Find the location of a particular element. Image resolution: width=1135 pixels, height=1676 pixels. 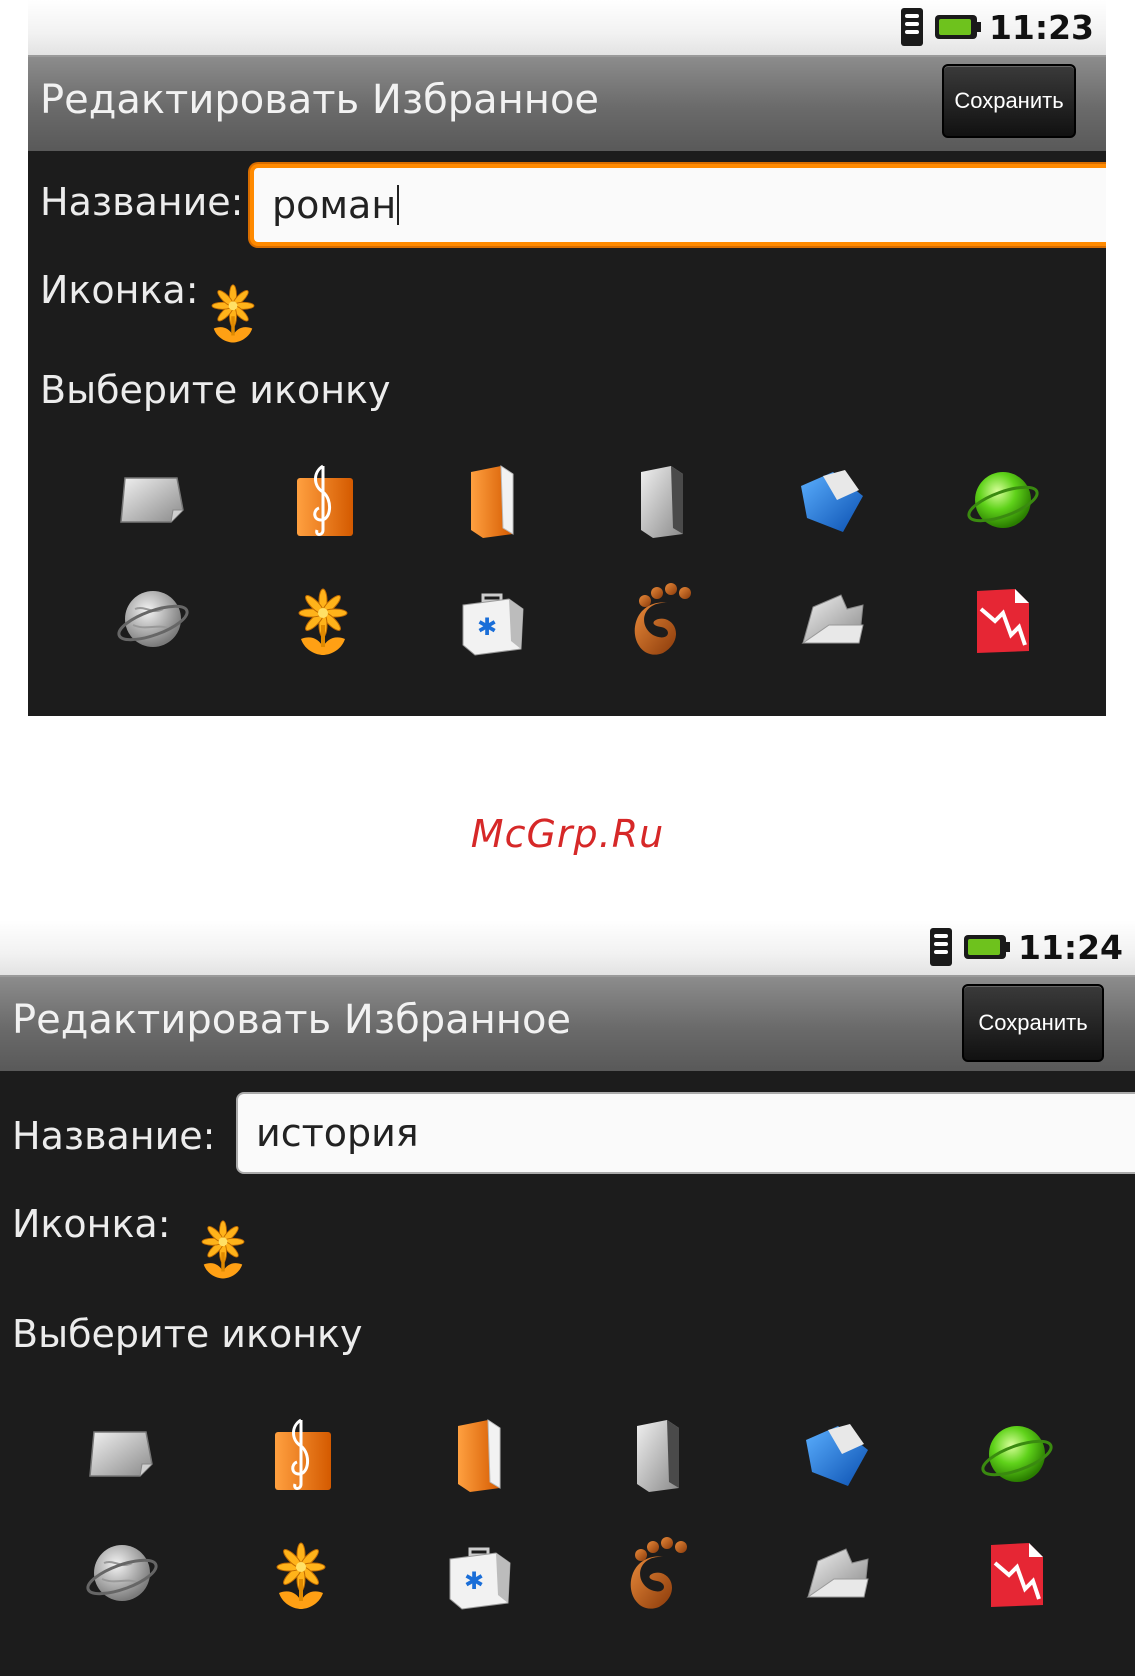

name-input: история is located at coordinates (685, 1133).